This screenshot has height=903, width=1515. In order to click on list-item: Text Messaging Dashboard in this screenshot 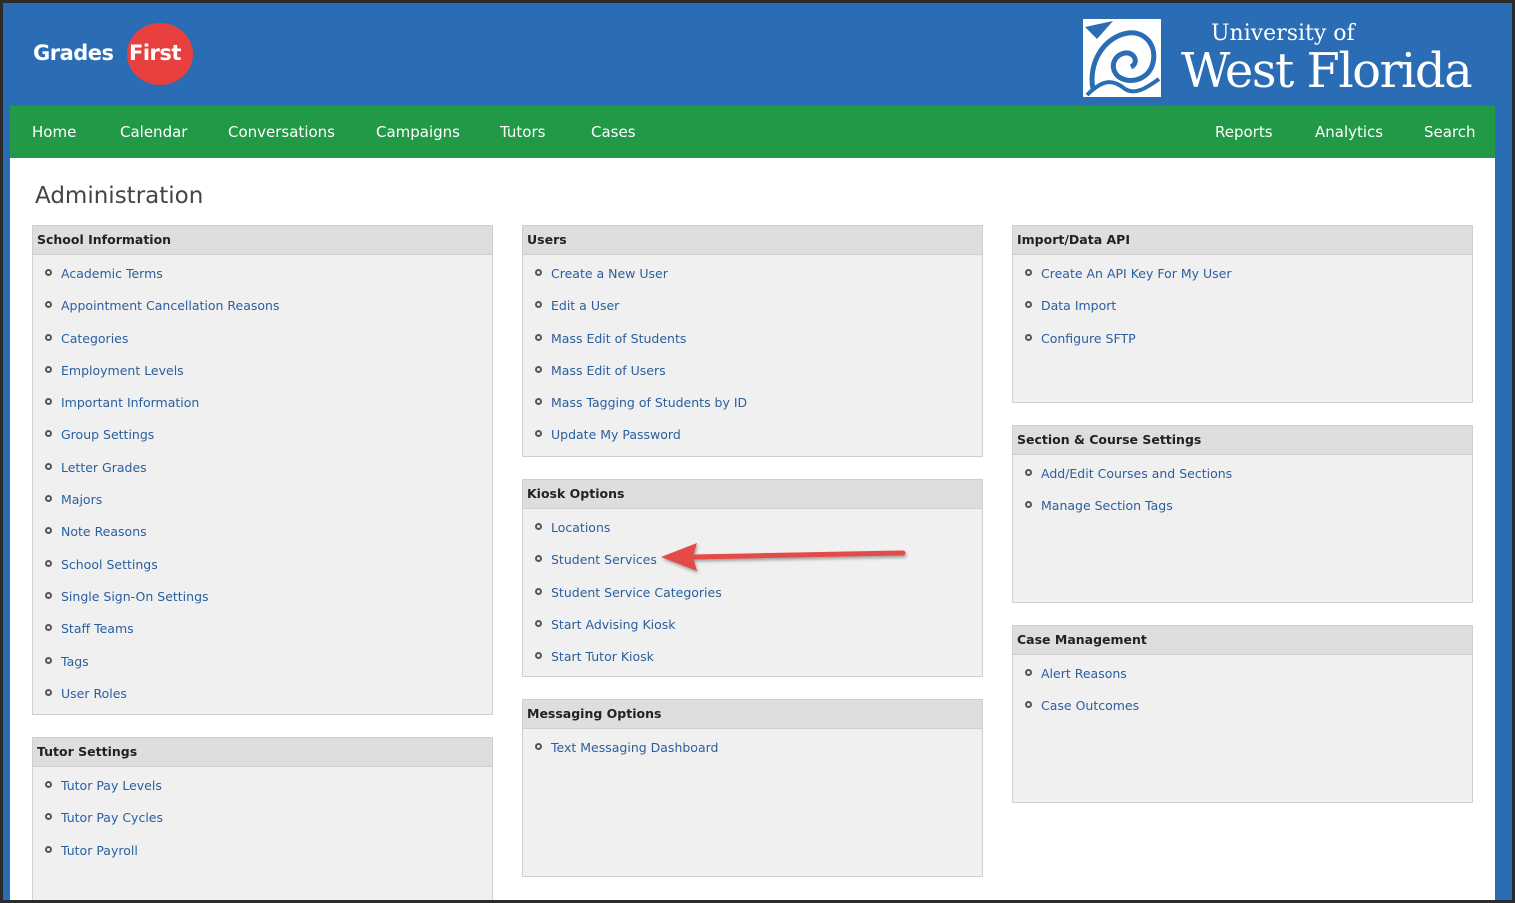, I will do `click(752, 754)`.